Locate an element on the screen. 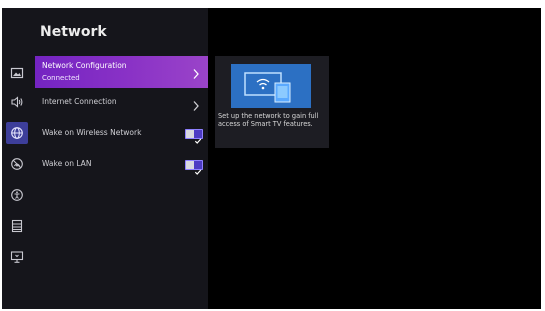 This screenshot has width=545, height=311. sound-icon is located at coordinates (17, 102).